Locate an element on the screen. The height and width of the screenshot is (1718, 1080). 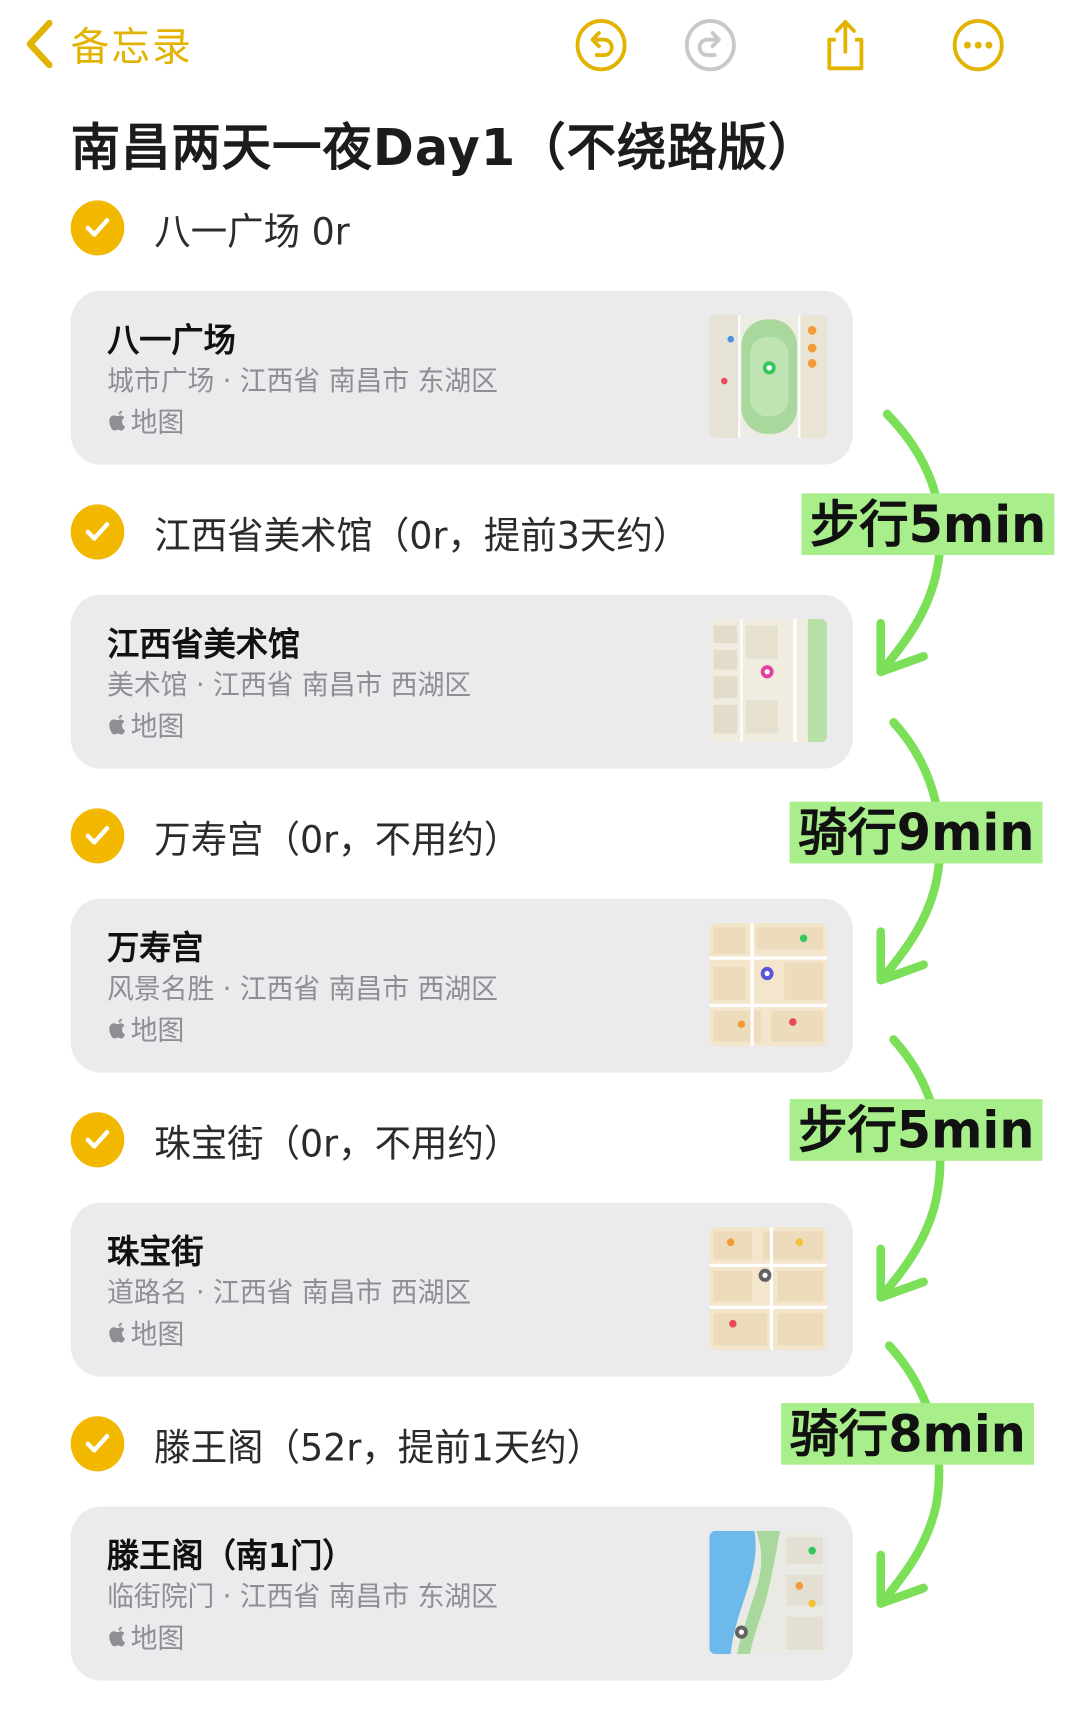
checklist-item: 八一广场 0r is located at coordinates (210, 228).